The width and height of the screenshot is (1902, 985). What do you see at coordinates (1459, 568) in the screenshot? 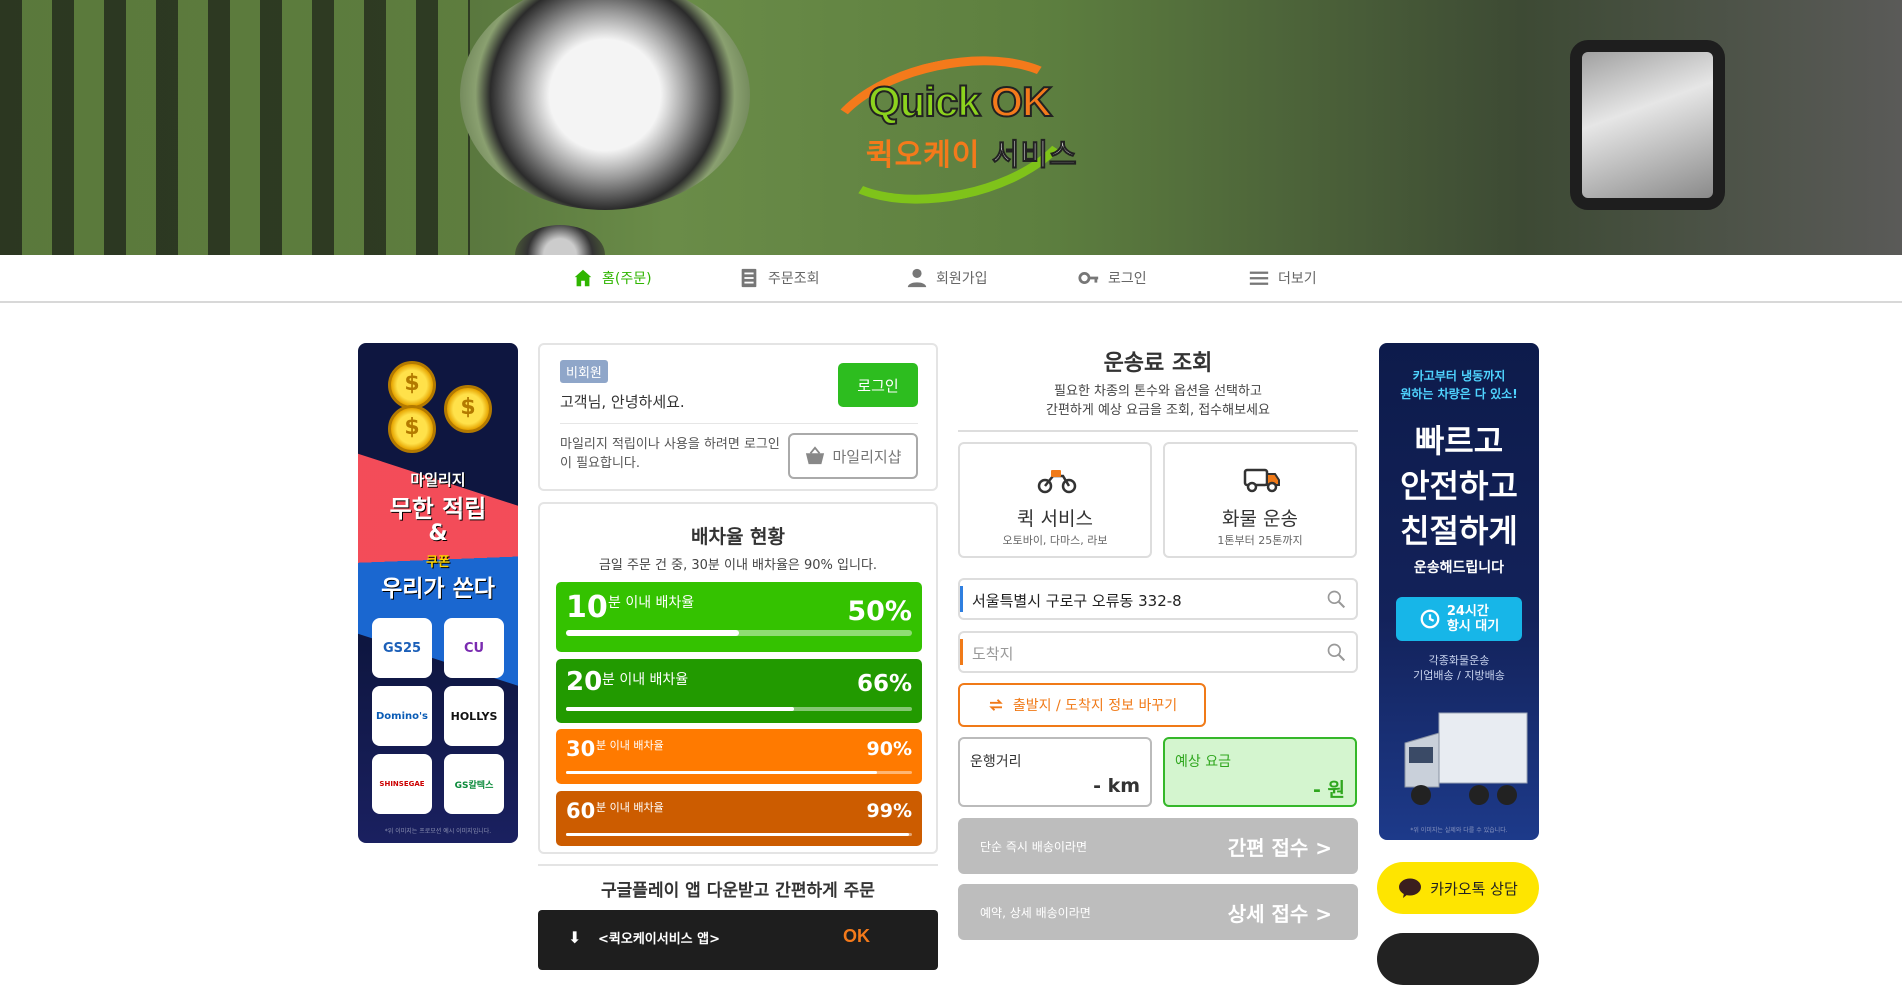
I see `freight-promo-small: 운송해드립니다` at bounding box center [1459, 568].